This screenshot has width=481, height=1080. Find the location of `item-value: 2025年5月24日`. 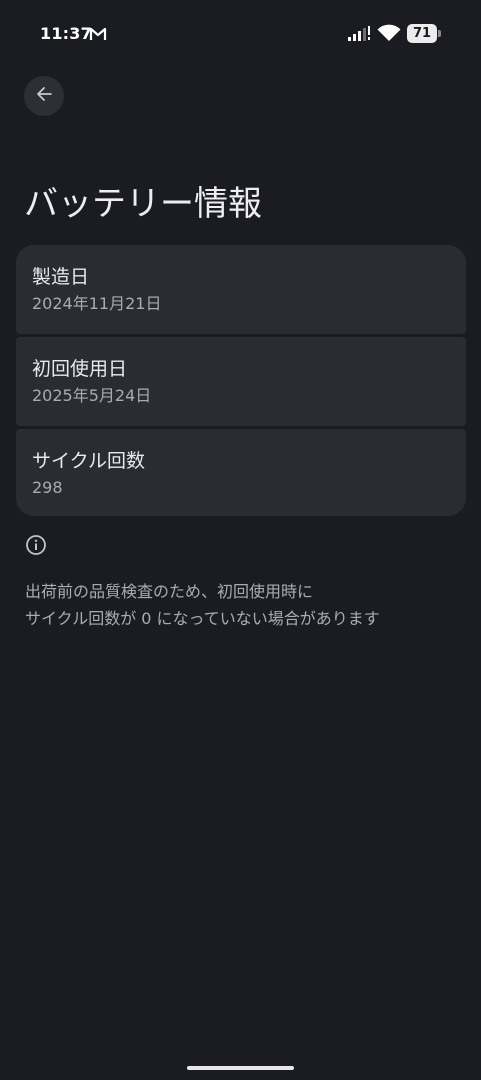

item-value: 2025年5月24日 is located at coordinates (92, 395).